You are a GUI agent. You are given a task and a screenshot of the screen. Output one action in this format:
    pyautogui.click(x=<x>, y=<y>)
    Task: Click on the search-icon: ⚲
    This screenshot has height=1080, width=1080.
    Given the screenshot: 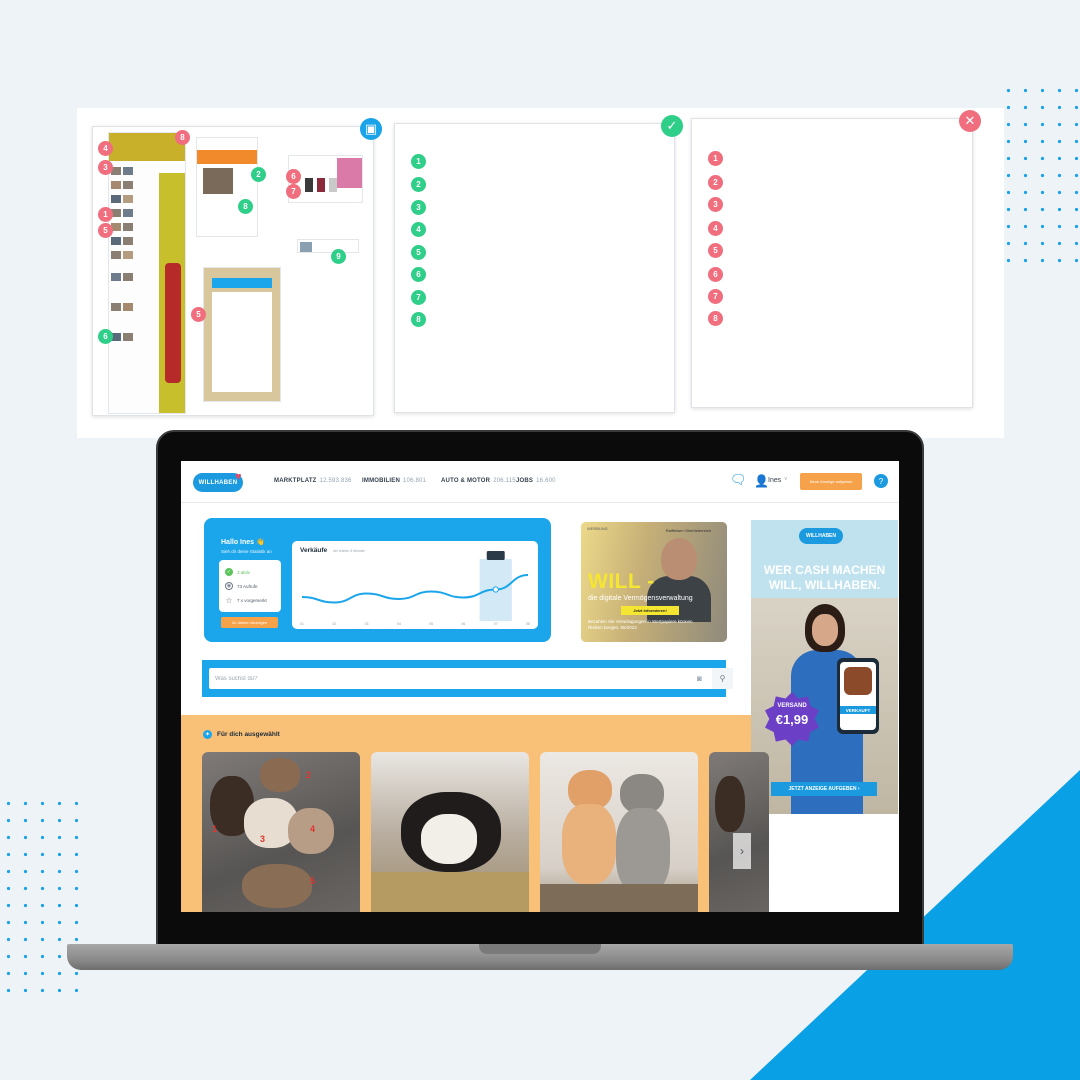 What is the action you would take?
    pyautogui.click(x=722, y=678)
    